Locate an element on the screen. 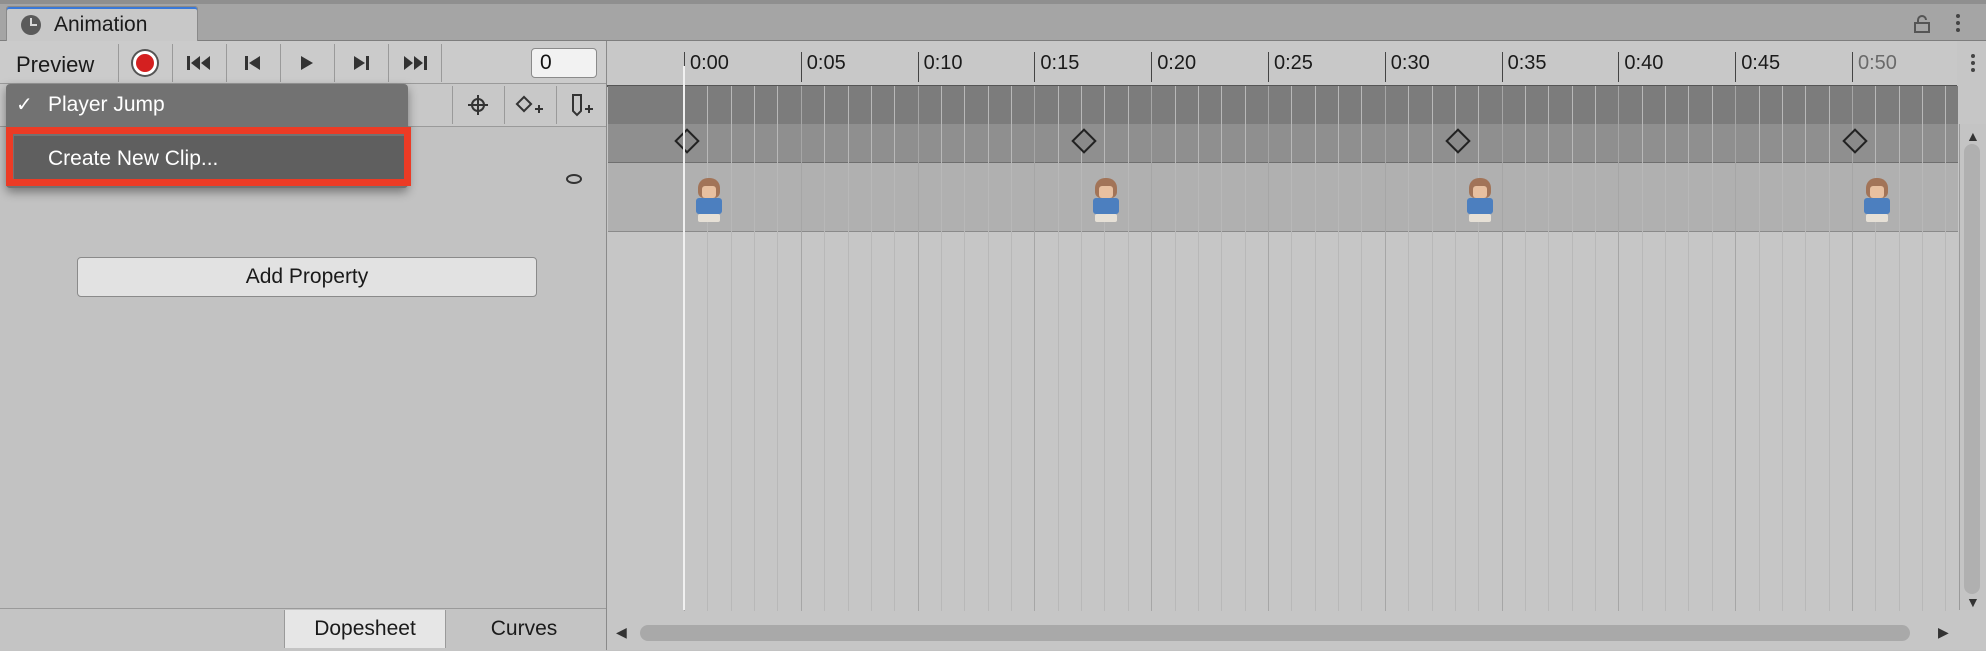 The width and height of the screenshot is (1986, 651). prev-key-icon is located at coordinates (252, 63).